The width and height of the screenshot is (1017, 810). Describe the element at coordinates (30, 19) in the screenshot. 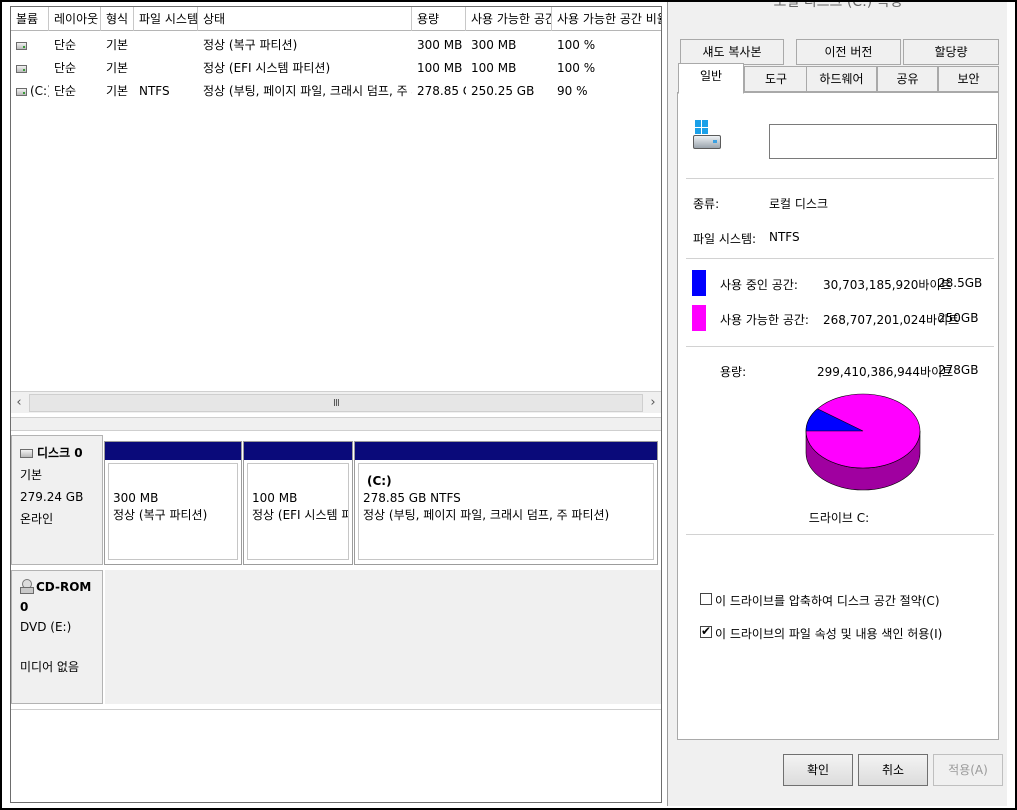

I see `column-header-volume: 볼륨` at that location.